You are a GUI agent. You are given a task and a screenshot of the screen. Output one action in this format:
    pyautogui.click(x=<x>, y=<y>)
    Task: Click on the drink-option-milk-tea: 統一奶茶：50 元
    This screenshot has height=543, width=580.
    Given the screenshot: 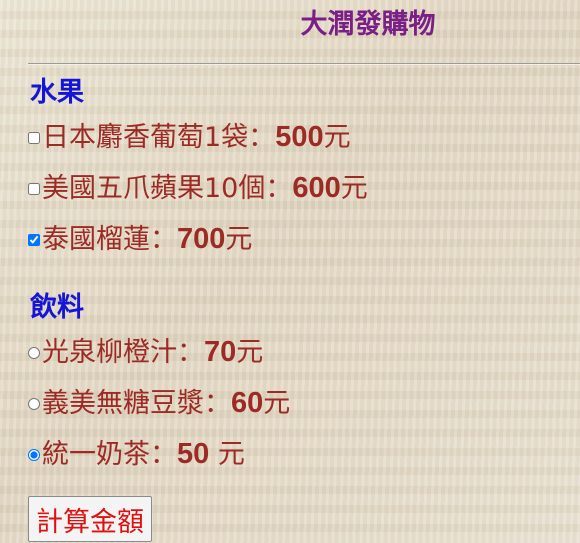 What is the action you would take?
    pyautogui.click(x=136, y=452)
    